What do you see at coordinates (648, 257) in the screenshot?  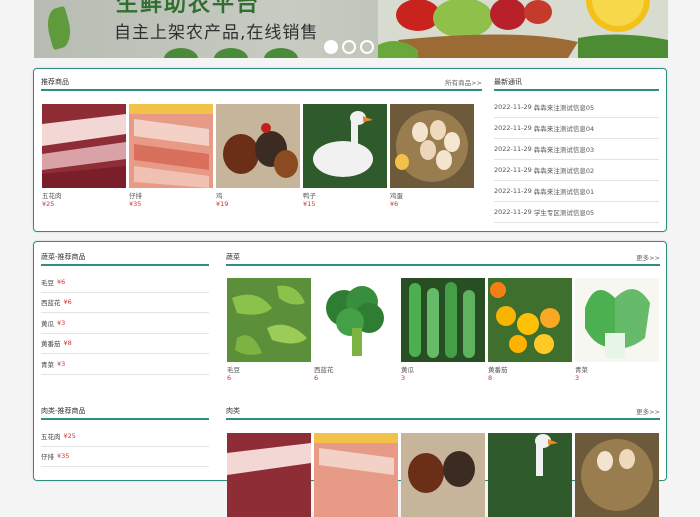 I see `veg-more-link: 更多>>` at bounding box center [648, 257].